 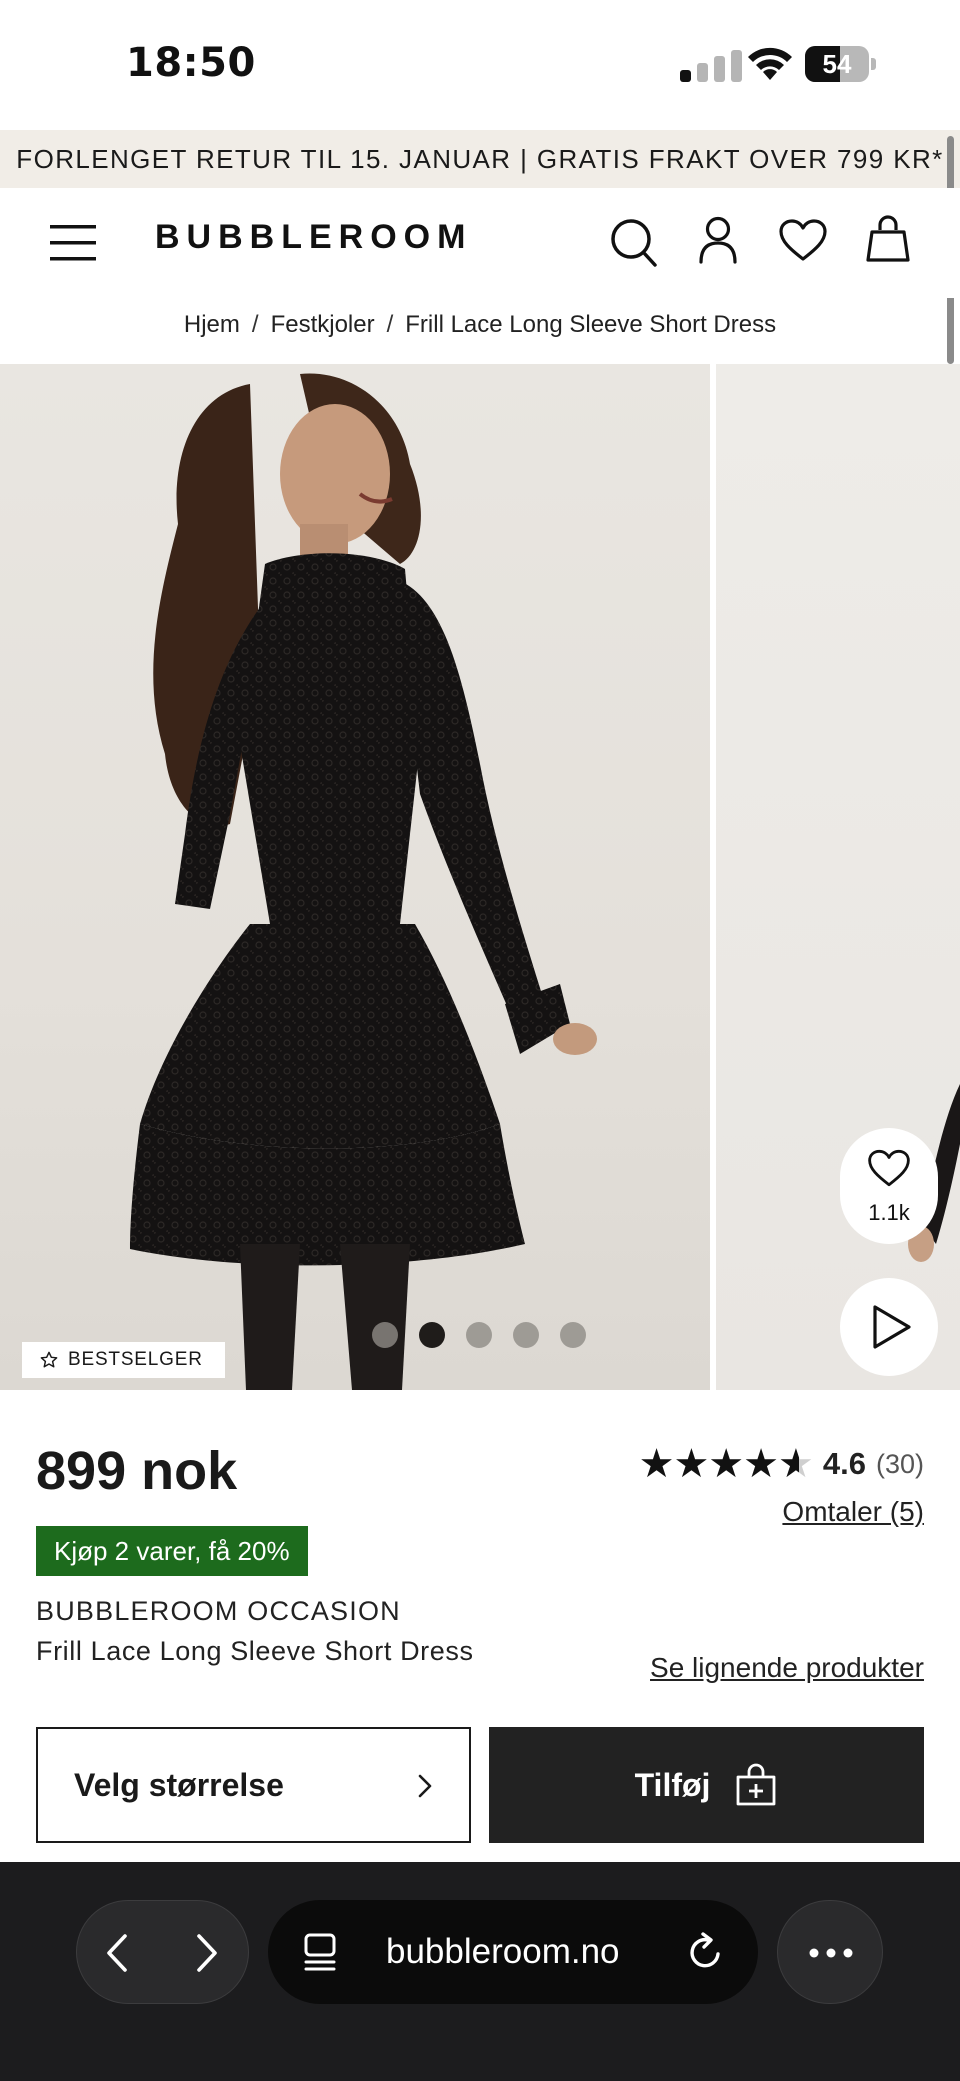 I want to click on favorite-count: 1.1k, so click(x=889, y=1212).